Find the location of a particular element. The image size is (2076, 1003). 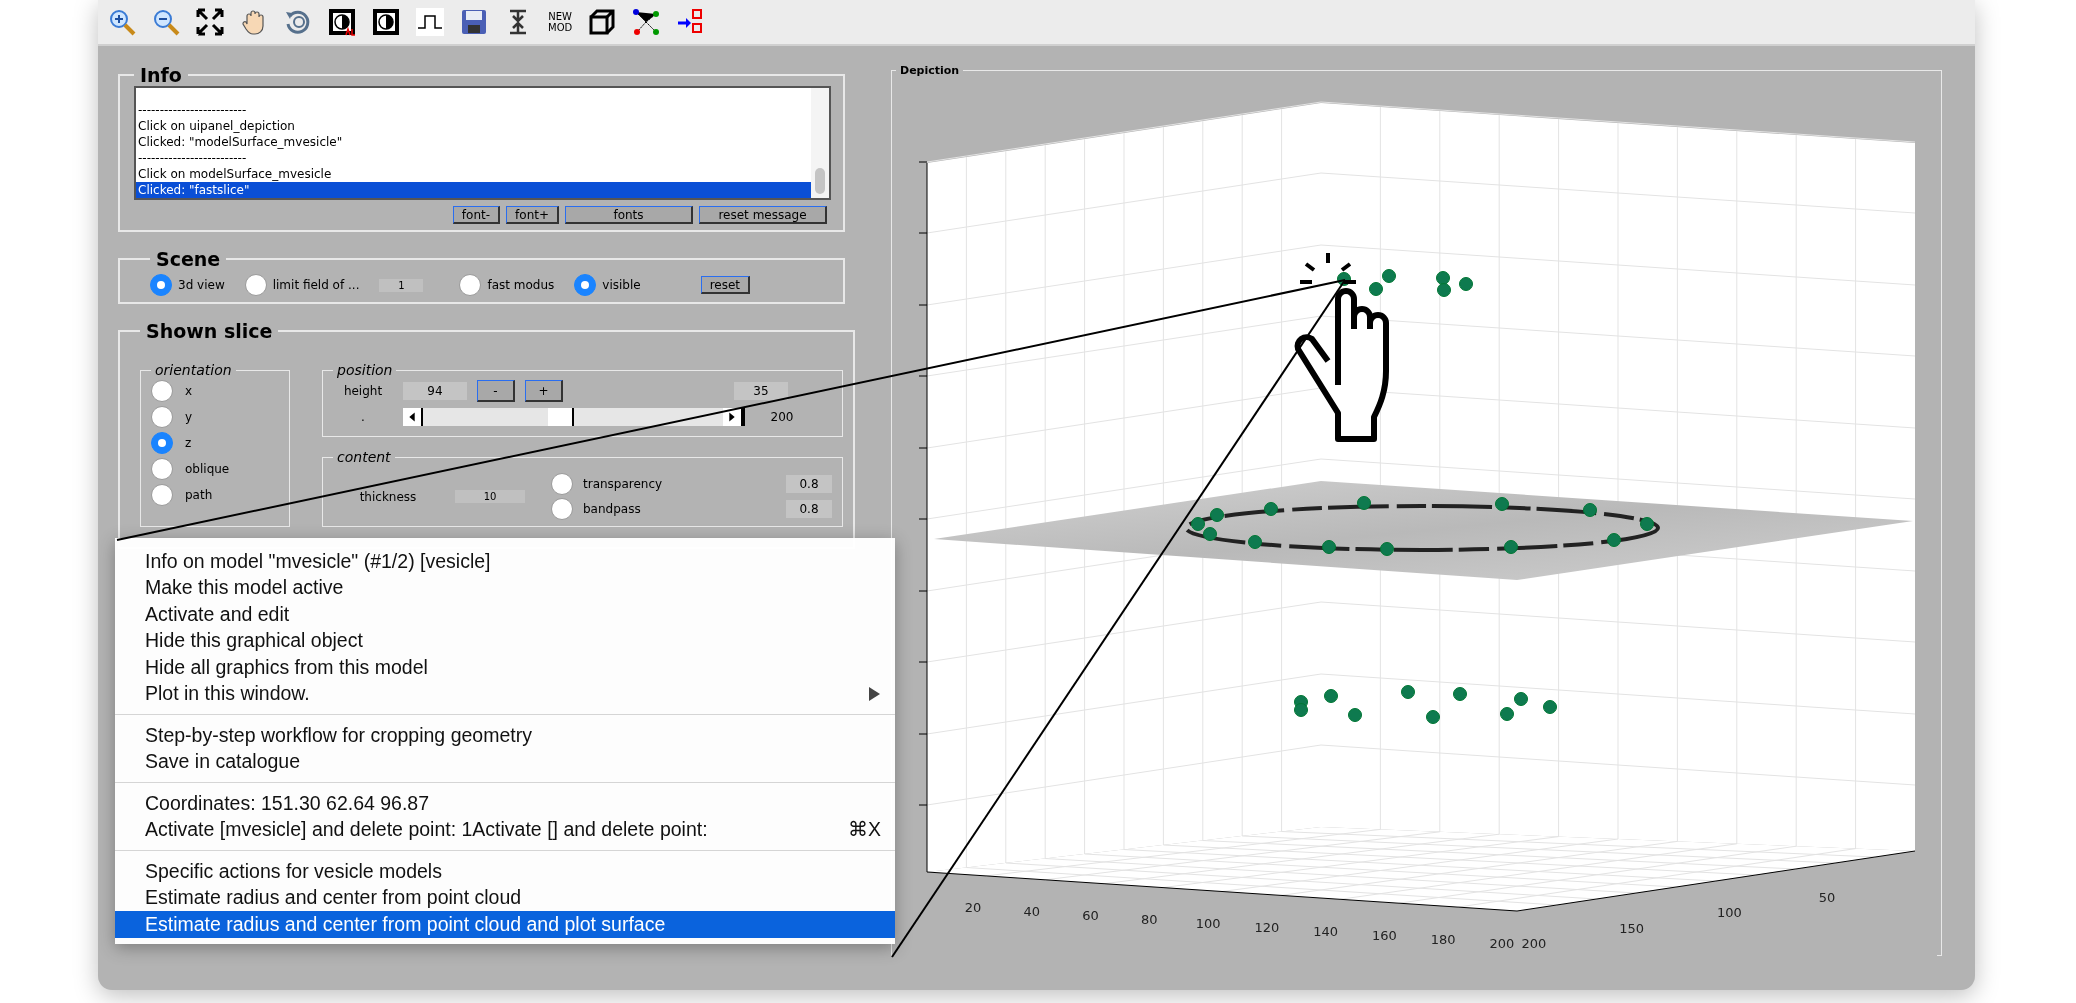

radio-label: oblique is located at coordinates (207, 469).